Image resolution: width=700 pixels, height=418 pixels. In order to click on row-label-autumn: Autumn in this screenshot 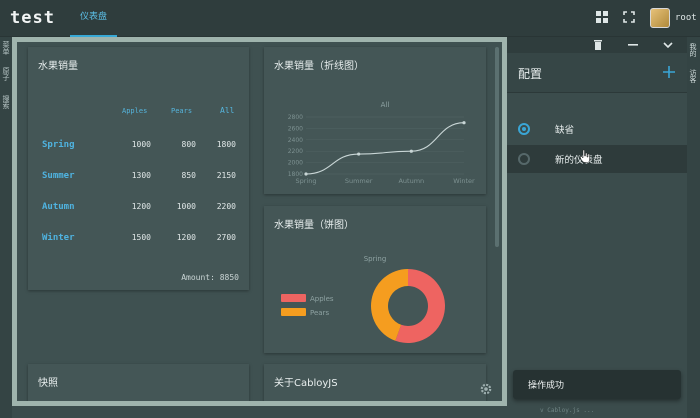, I will do `click(58, 207)`.